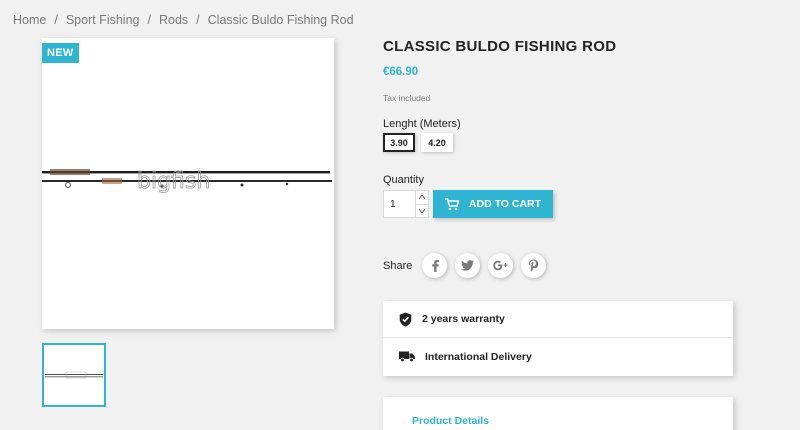 The height and width of the screenshot is (430, 800). What do you see at coordinates (422, 124) in the screenshot?
I see `variant-label: Lenght (Meters)` at bounding box center [422, 124].